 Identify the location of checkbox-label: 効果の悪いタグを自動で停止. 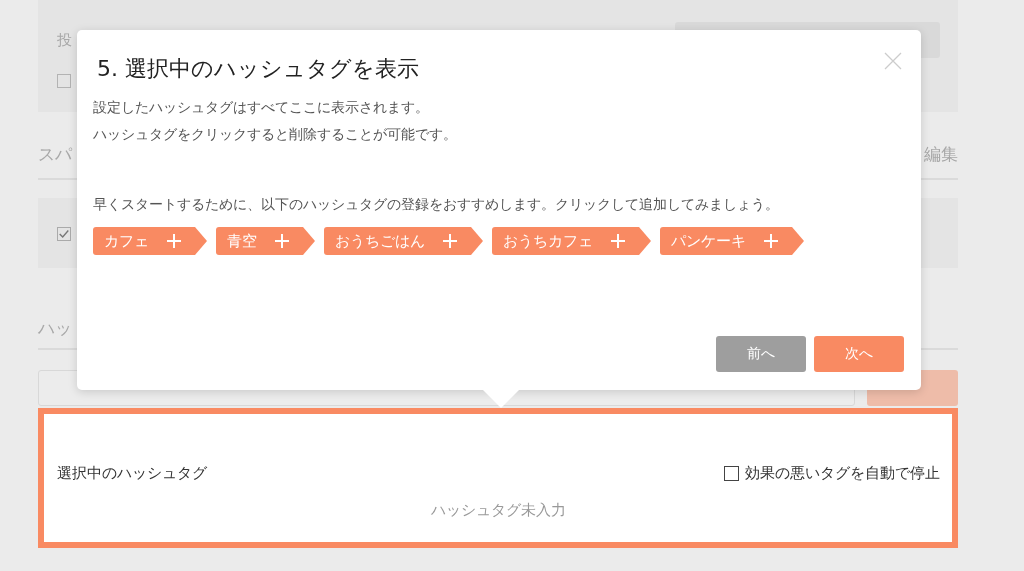
(842, 473).